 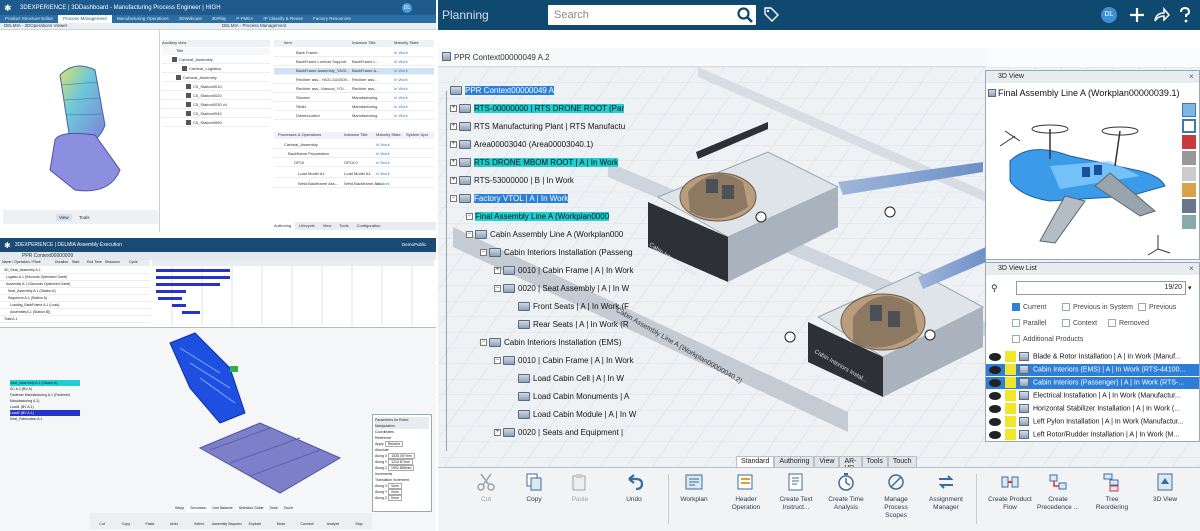 I want to click on tree-row: C5_Station0040, so click(x=216, y=114).